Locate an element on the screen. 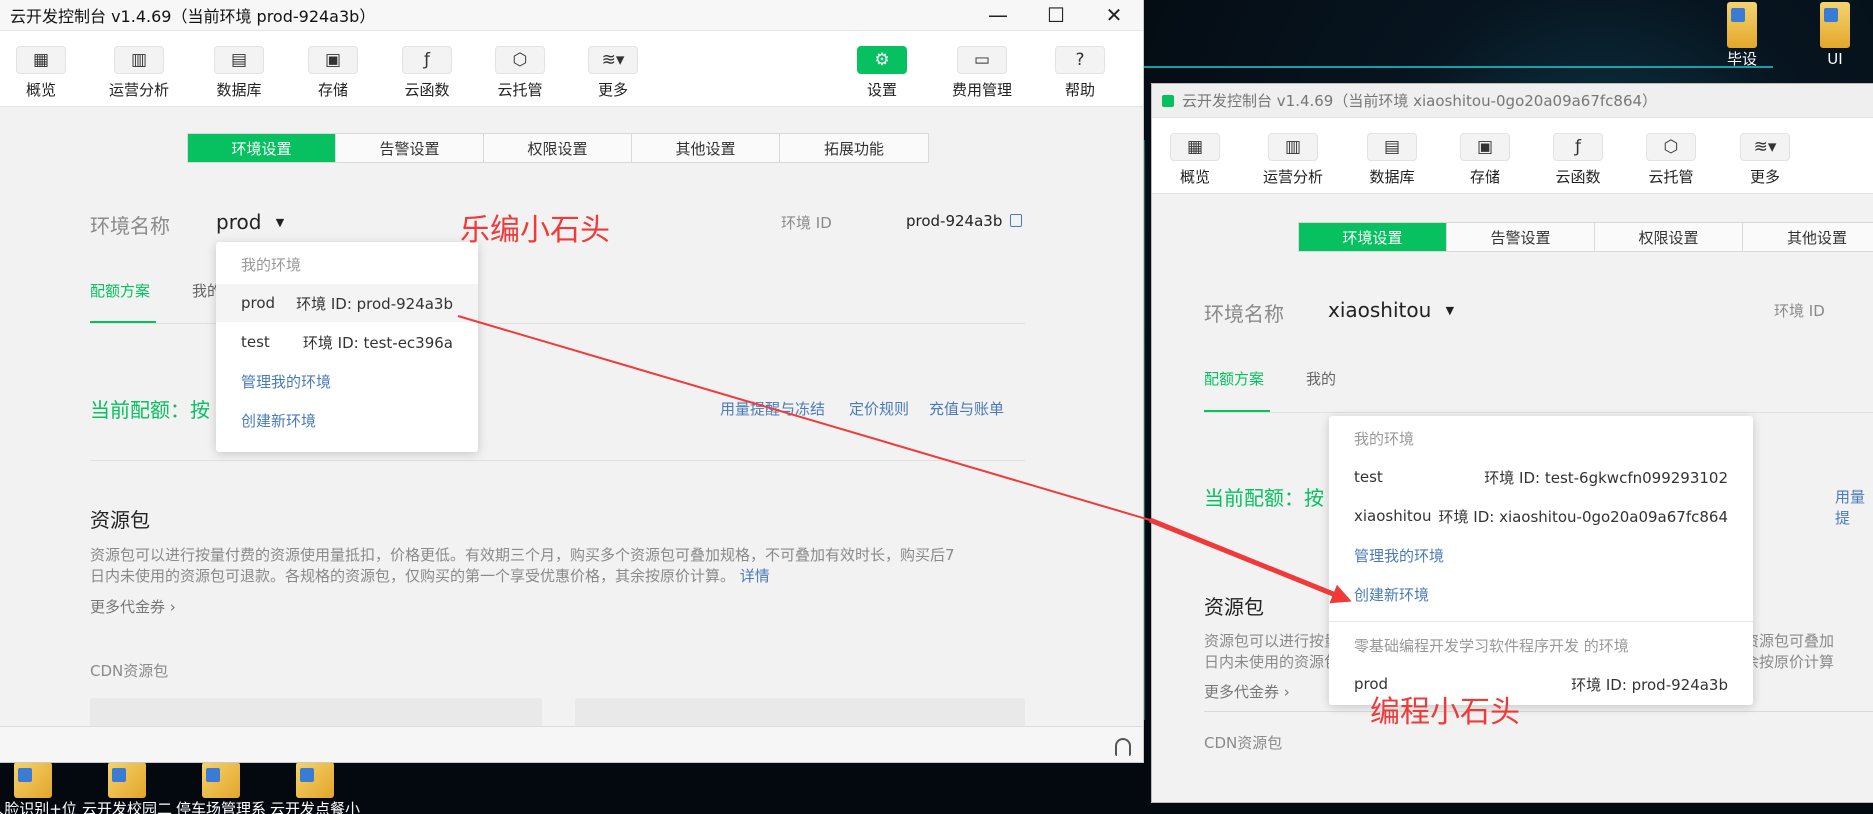  toolbar-button-8: ▭ 费用管理 is located at coordinates (982, 73).